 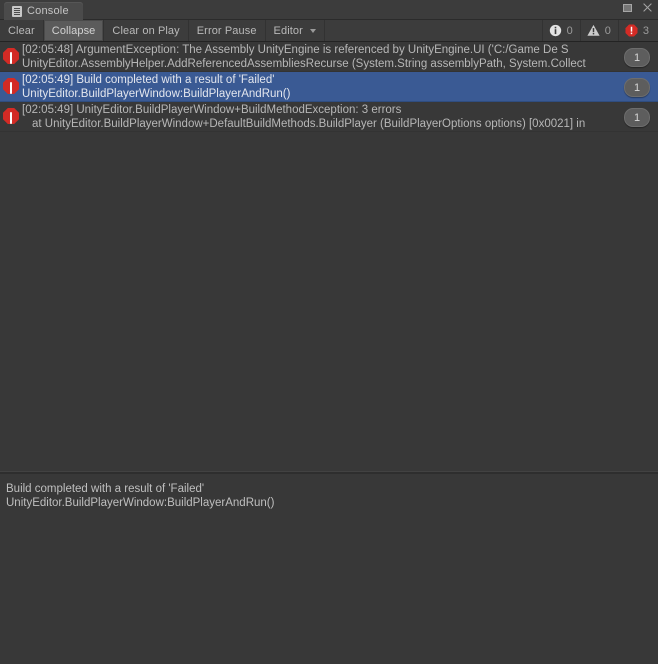 I want to click on collapse-toggle: Collapse, so click(x=74, y=30).